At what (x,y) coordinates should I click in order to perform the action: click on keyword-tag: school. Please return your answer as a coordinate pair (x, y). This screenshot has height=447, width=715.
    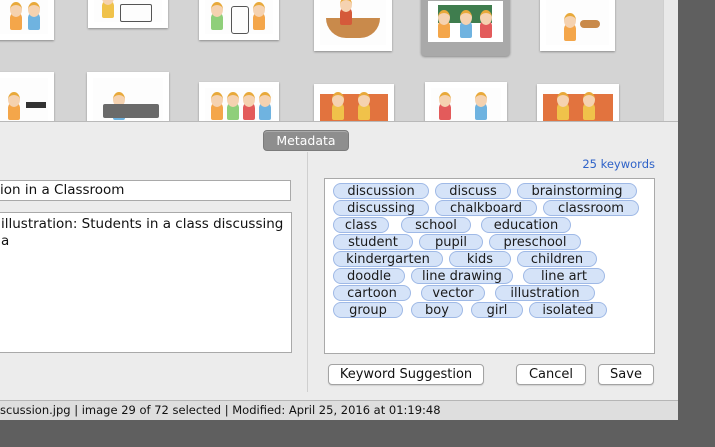
    Looking at the image, I should click on (436, 225).